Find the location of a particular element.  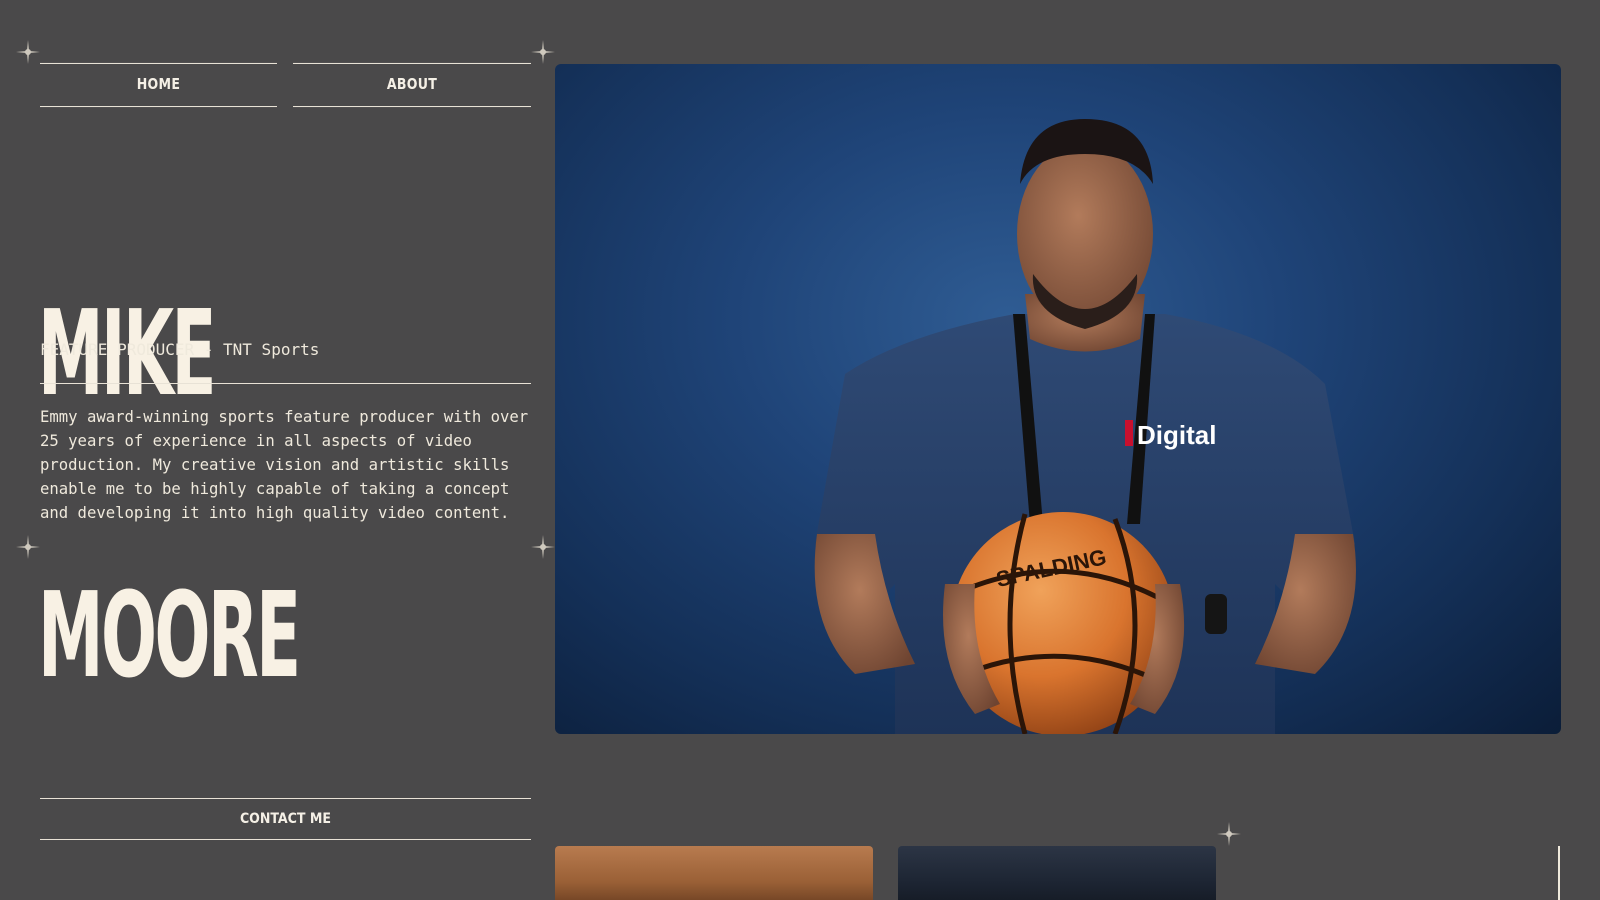

nav-about-link: ABOUT is located at coordinates (412, 85).